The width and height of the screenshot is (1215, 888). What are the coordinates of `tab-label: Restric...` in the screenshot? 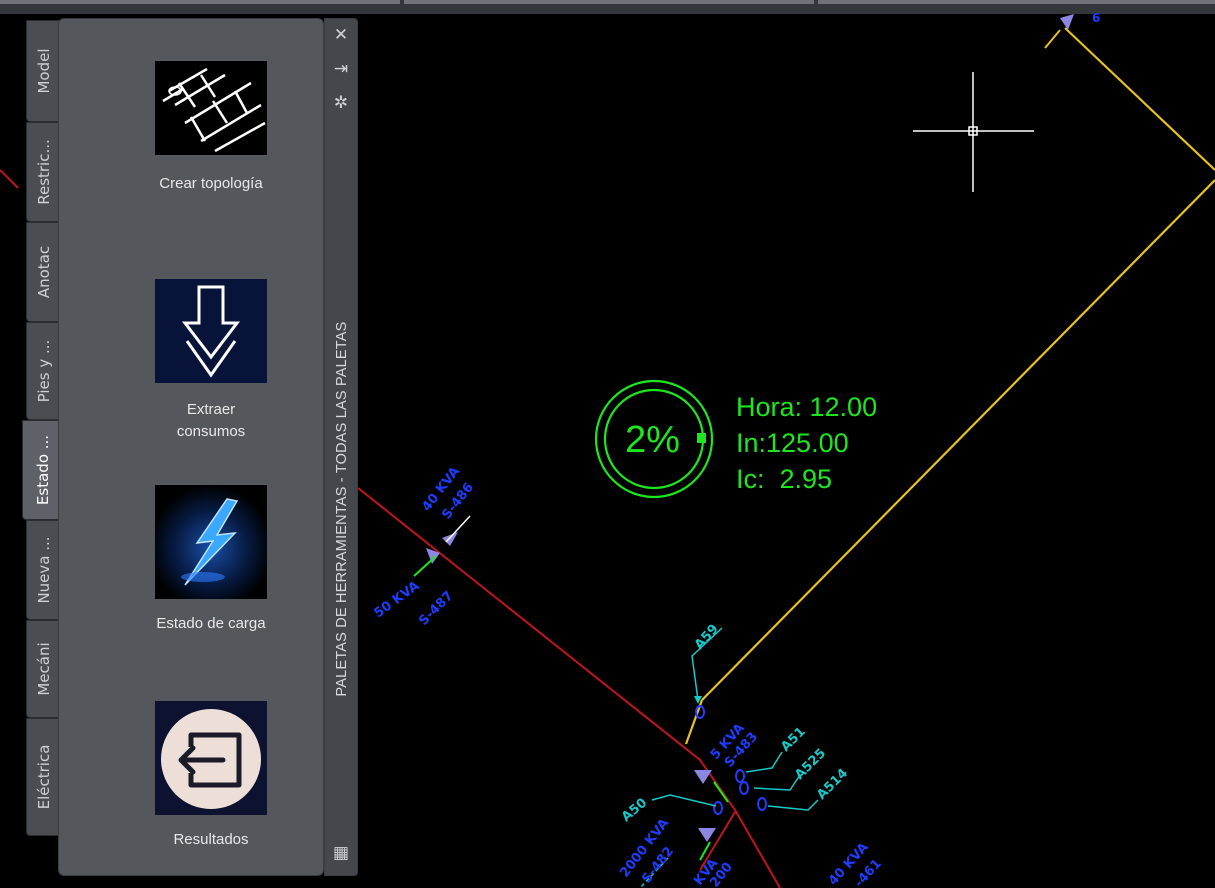 It's located at (44, 172).